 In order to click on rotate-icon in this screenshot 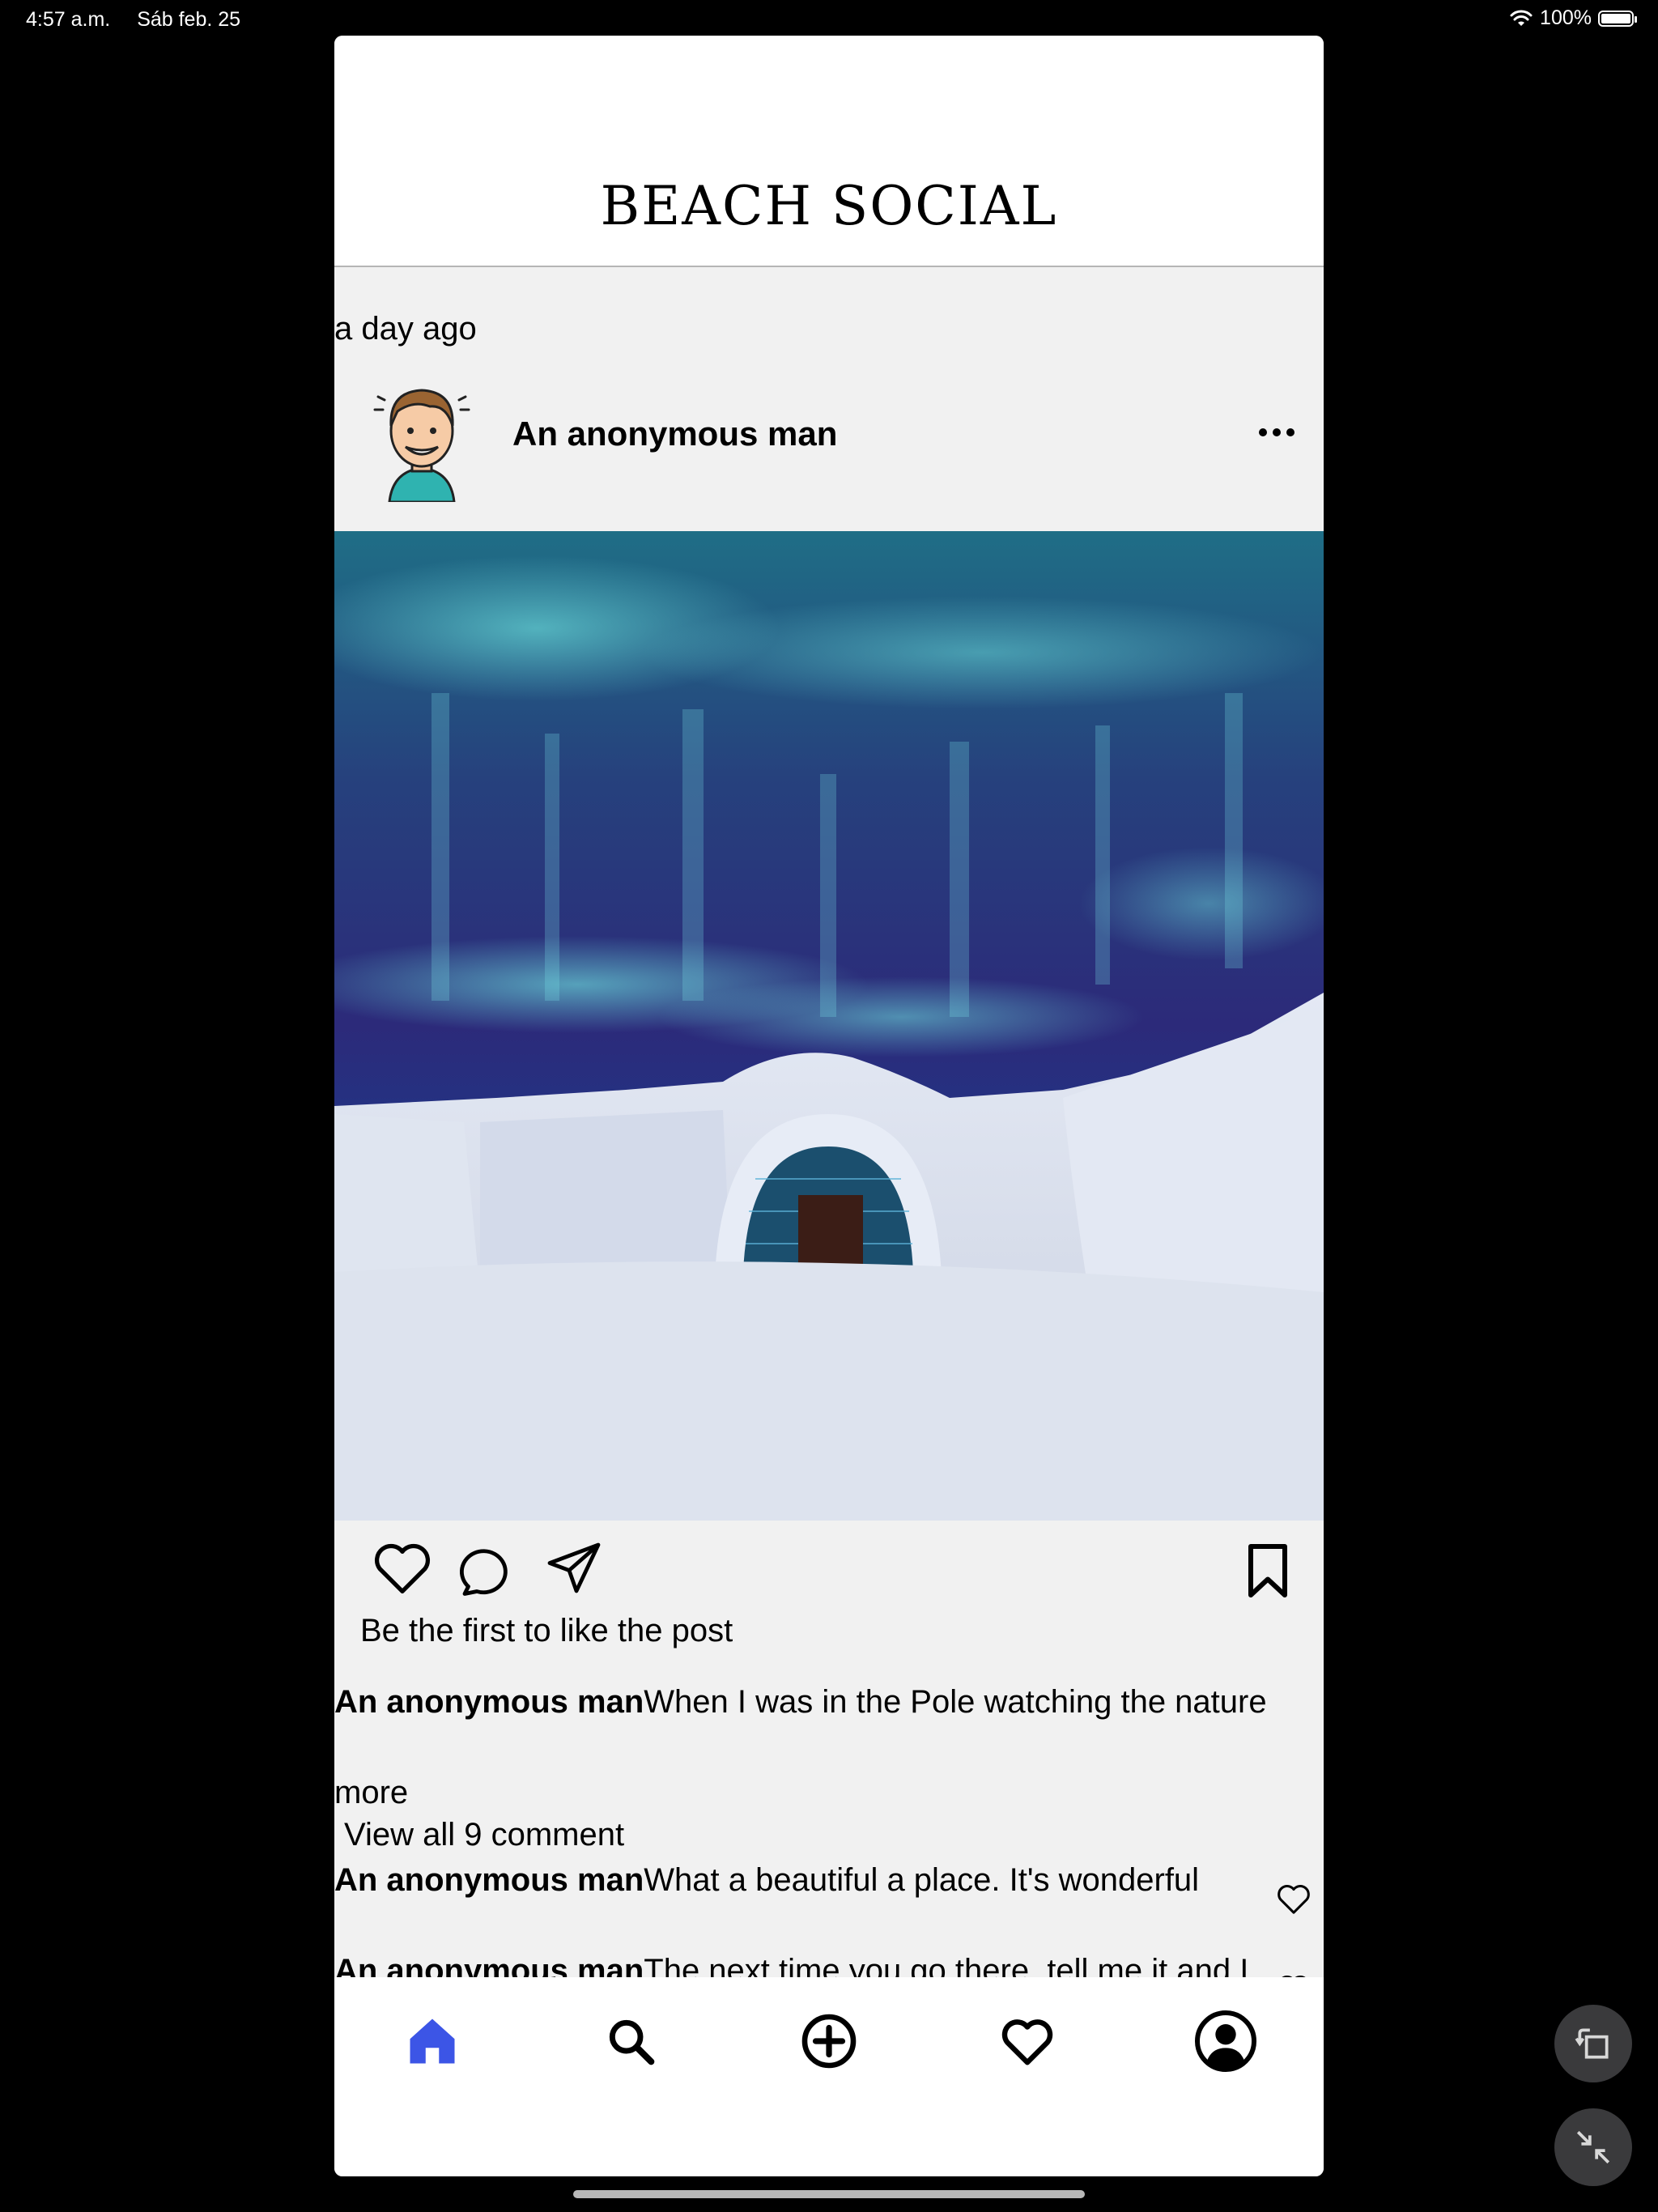, I will do `click(1592, 2044)`.